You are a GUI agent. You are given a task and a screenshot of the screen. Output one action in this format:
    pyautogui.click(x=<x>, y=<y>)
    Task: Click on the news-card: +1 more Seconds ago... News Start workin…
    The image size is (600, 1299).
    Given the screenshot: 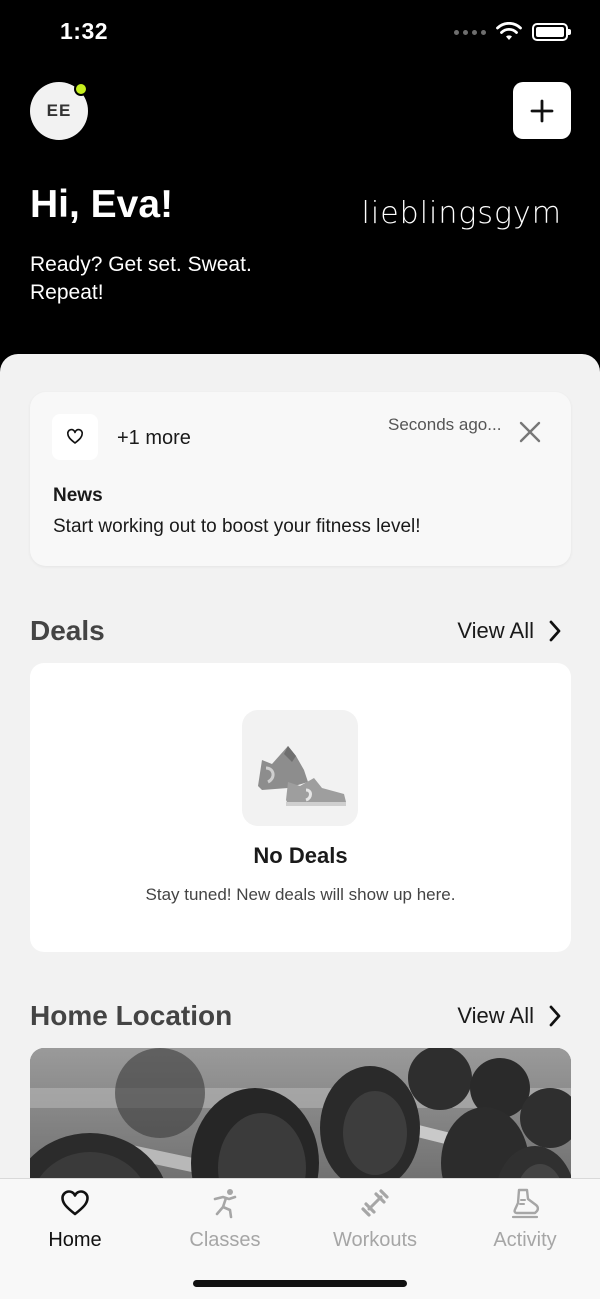 What is the action you would take?
    pyautogui.click(x=300, y=479)
    